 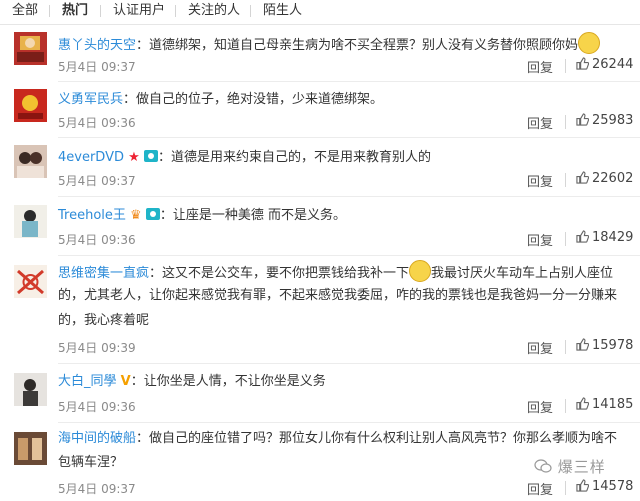 I want to click on username-link: Treehole王, so click(x=92, y=215).